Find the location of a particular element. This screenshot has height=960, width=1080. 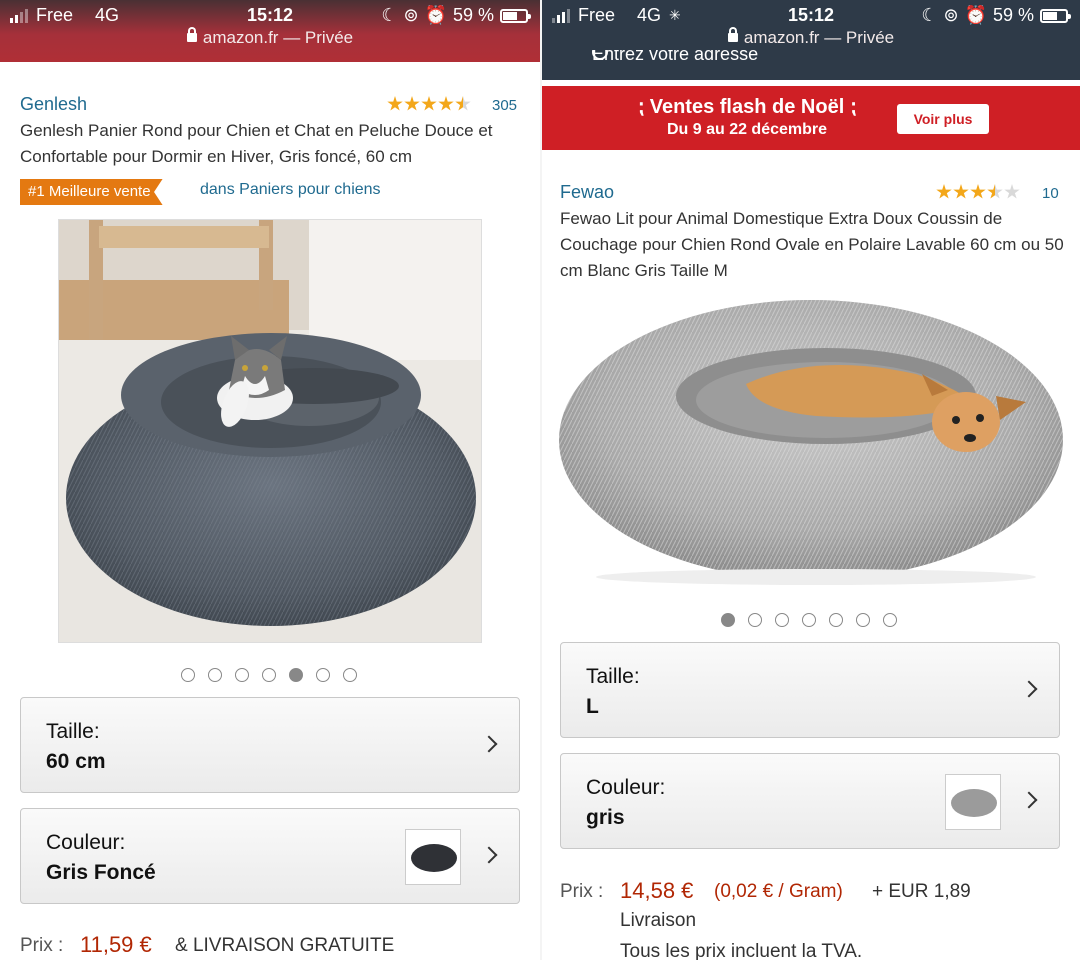

dog-bed-illustration is located at coordinates (811, 442).